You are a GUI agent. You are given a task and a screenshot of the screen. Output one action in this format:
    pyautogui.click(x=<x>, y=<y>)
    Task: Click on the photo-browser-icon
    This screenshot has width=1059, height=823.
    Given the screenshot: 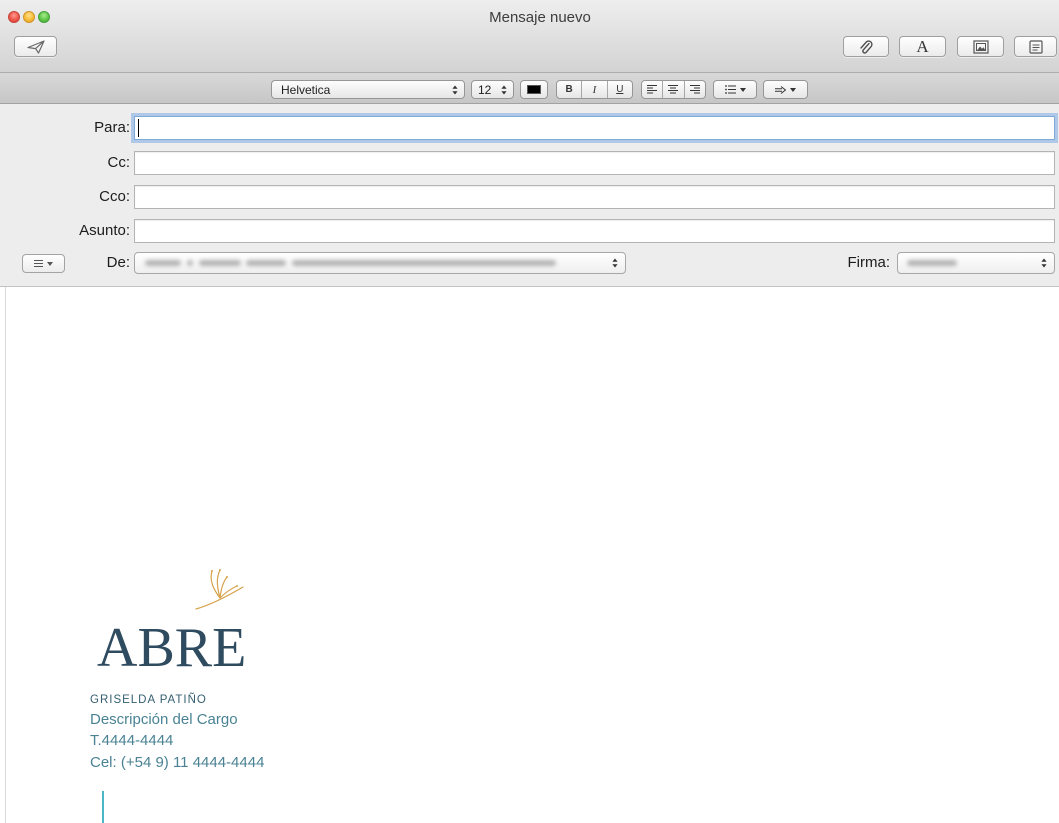 What is the action you would take?
    pyautogui.click(x=980, y=46)
    